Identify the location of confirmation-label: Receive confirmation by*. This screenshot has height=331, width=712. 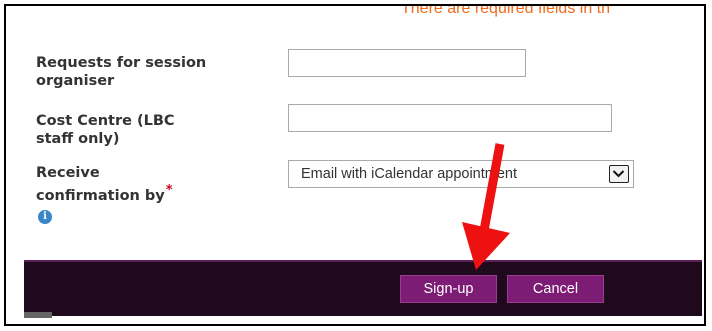
(104, 184).